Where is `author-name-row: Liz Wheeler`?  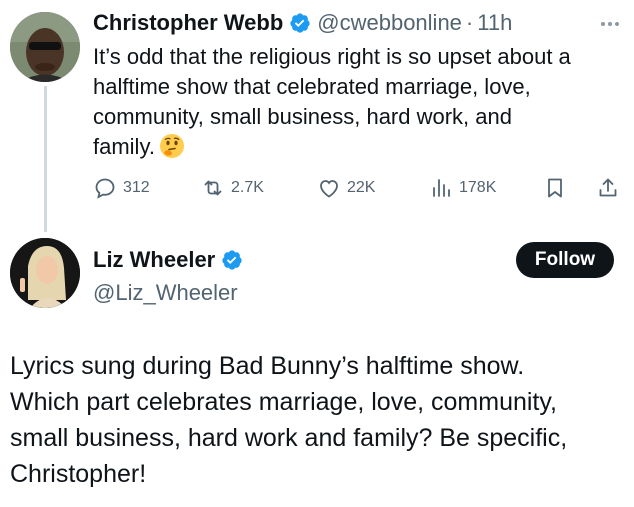 author-name-row: Liz Wheeler is located at coordinates (168, 260).